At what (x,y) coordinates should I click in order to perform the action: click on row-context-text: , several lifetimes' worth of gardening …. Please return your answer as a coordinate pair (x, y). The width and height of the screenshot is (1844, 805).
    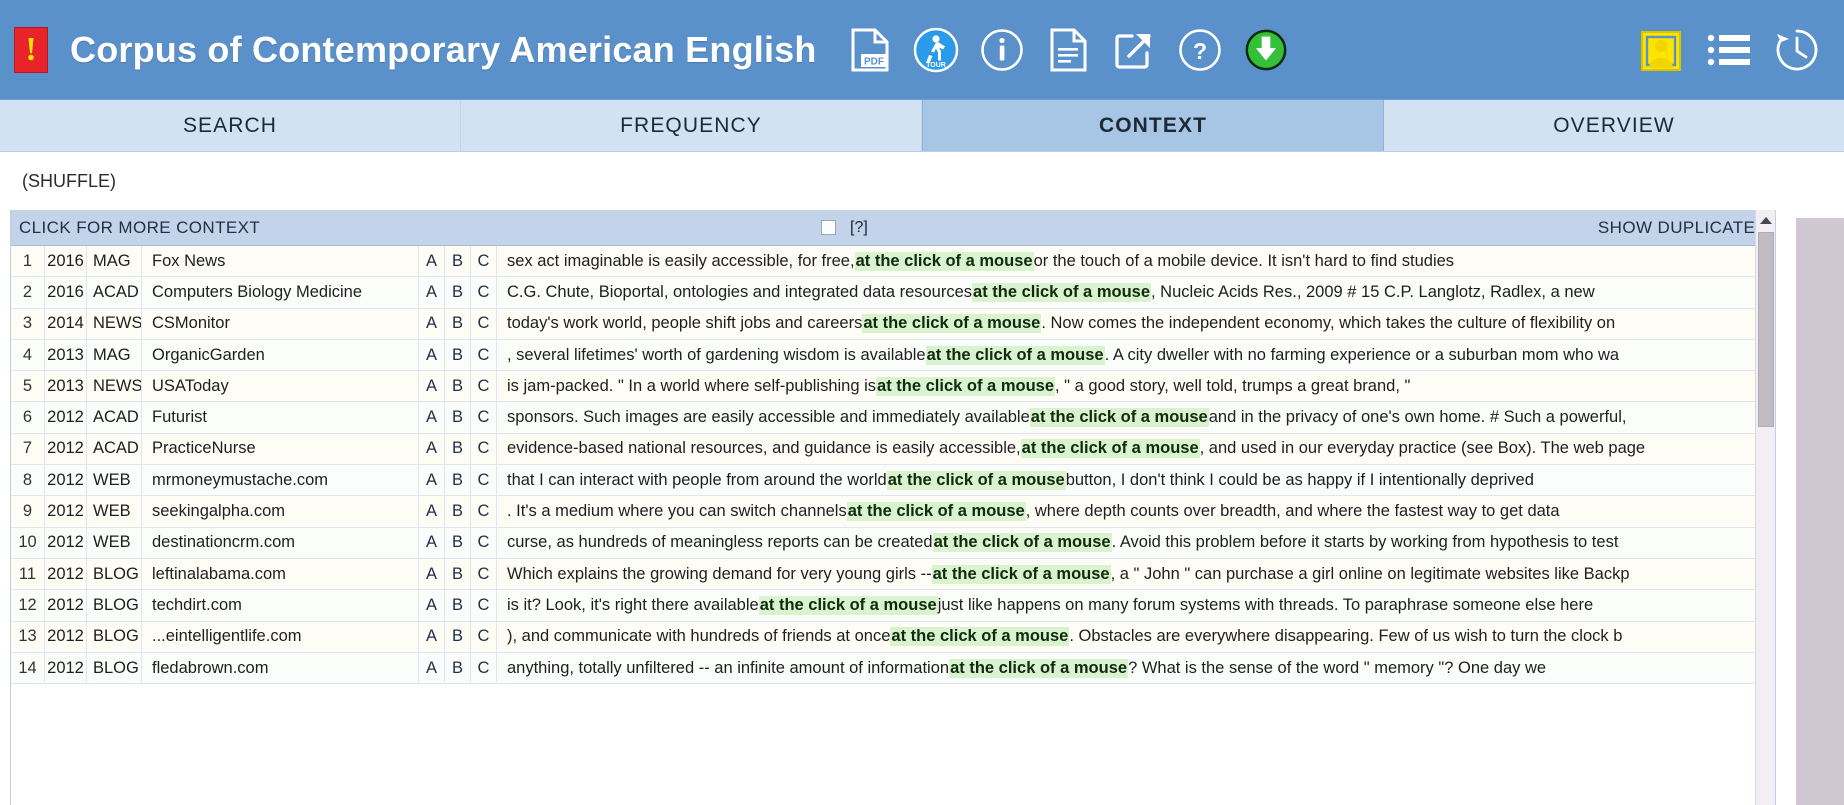
    Looking at the image, I should click on (1136, 355).